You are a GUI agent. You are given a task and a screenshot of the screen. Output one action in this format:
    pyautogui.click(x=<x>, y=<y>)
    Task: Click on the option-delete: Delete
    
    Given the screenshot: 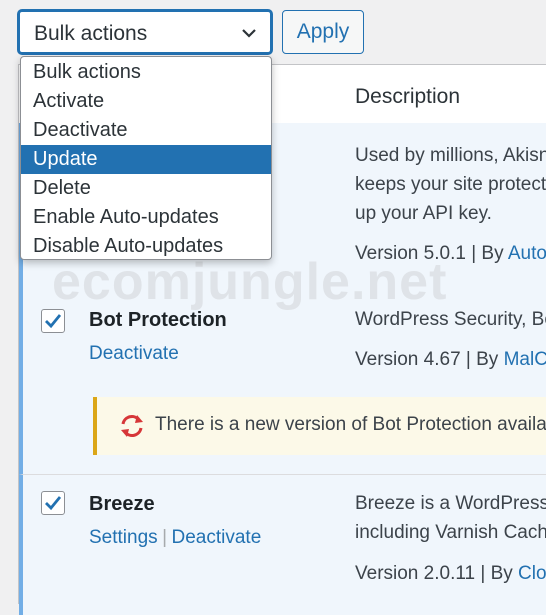 What is the action you would take?
    pyautogui.click(x=146, y=188)
    